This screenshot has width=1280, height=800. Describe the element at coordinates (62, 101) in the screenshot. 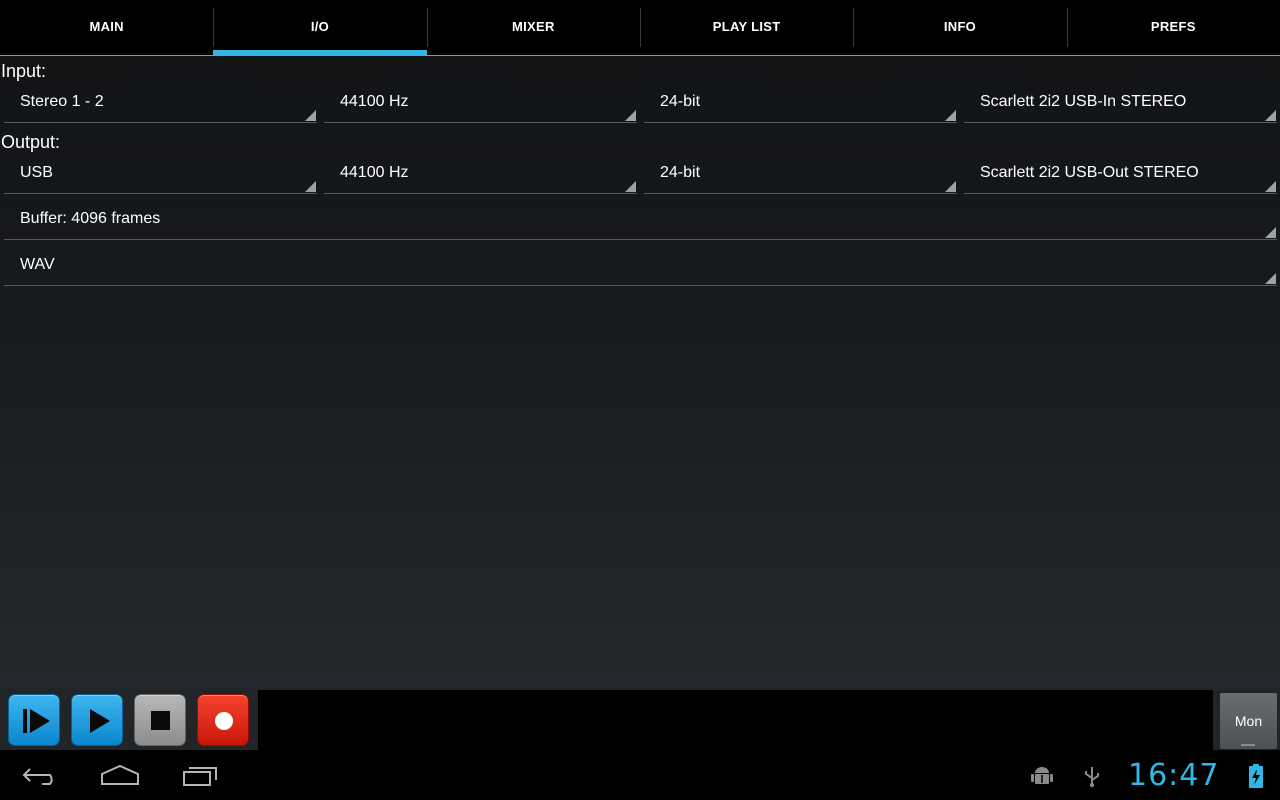

I see `spinner-value: Stereo 1 - 2` at that location.